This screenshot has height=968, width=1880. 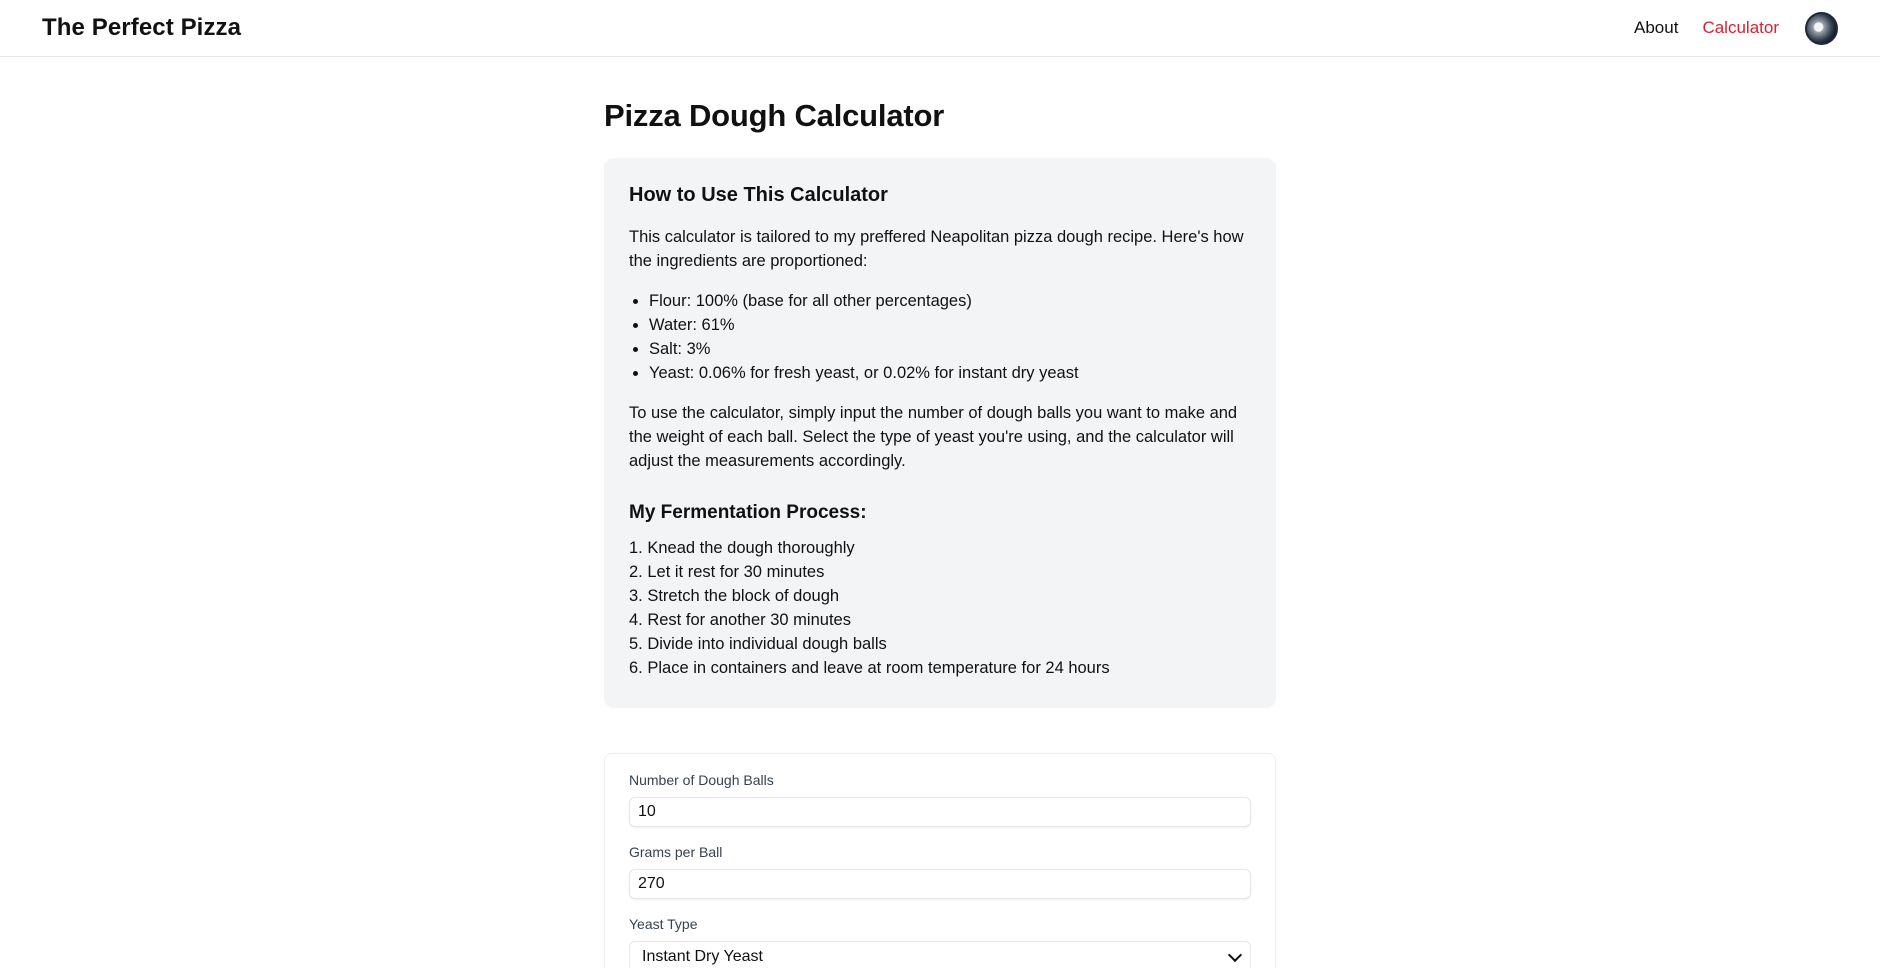 I want to click on dough-balls-field: Number of Dough Balls, so click(x=940, y=799).